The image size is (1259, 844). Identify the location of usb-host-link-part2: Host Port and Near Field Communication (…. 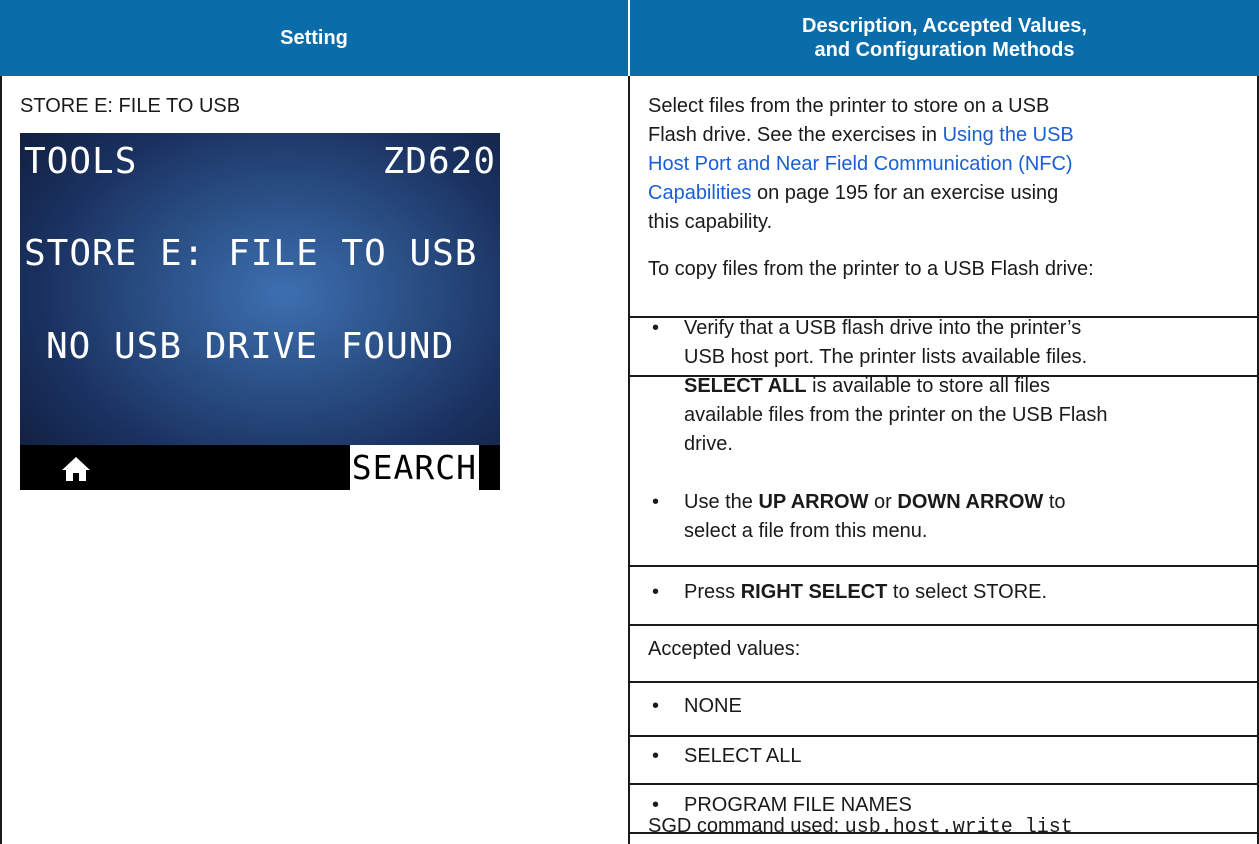
(860, 164).